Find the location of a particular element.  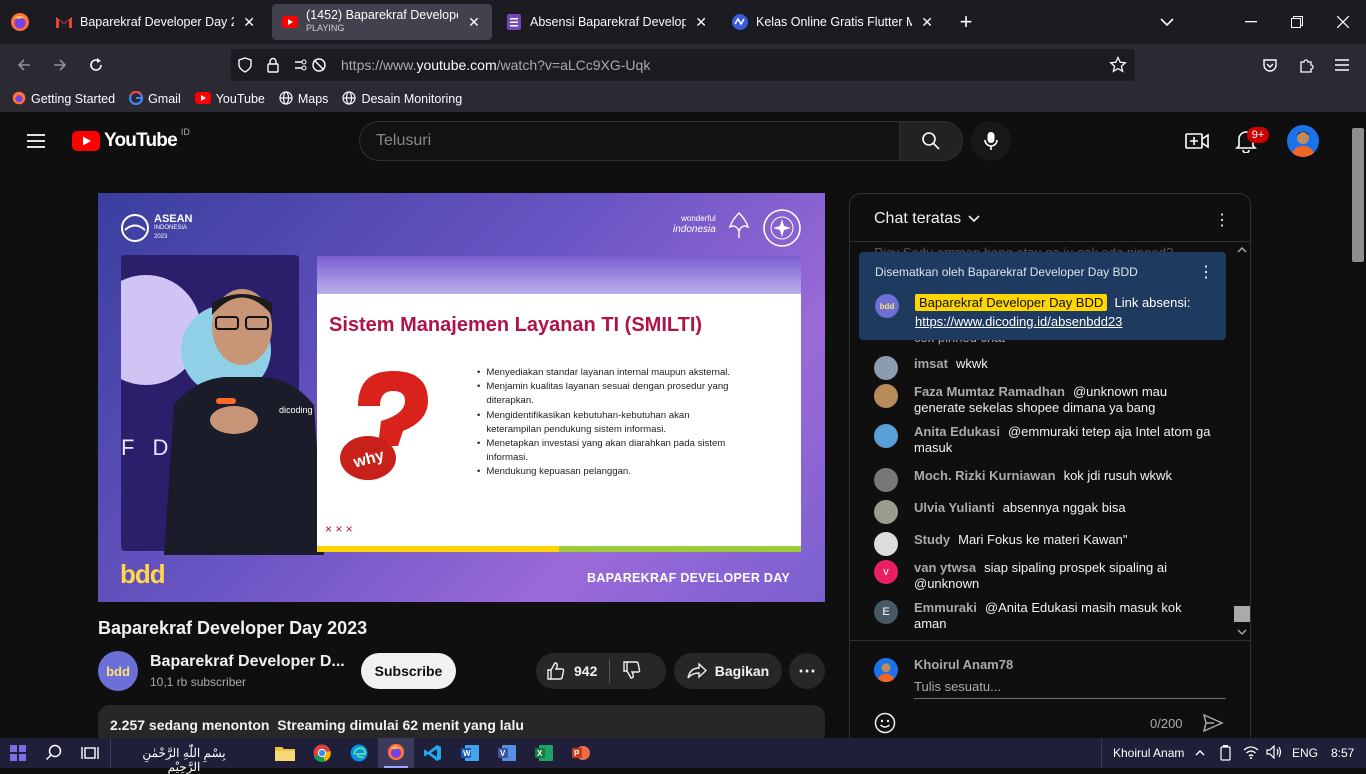

file-explorer-icon is located at coordinates (285, 753).